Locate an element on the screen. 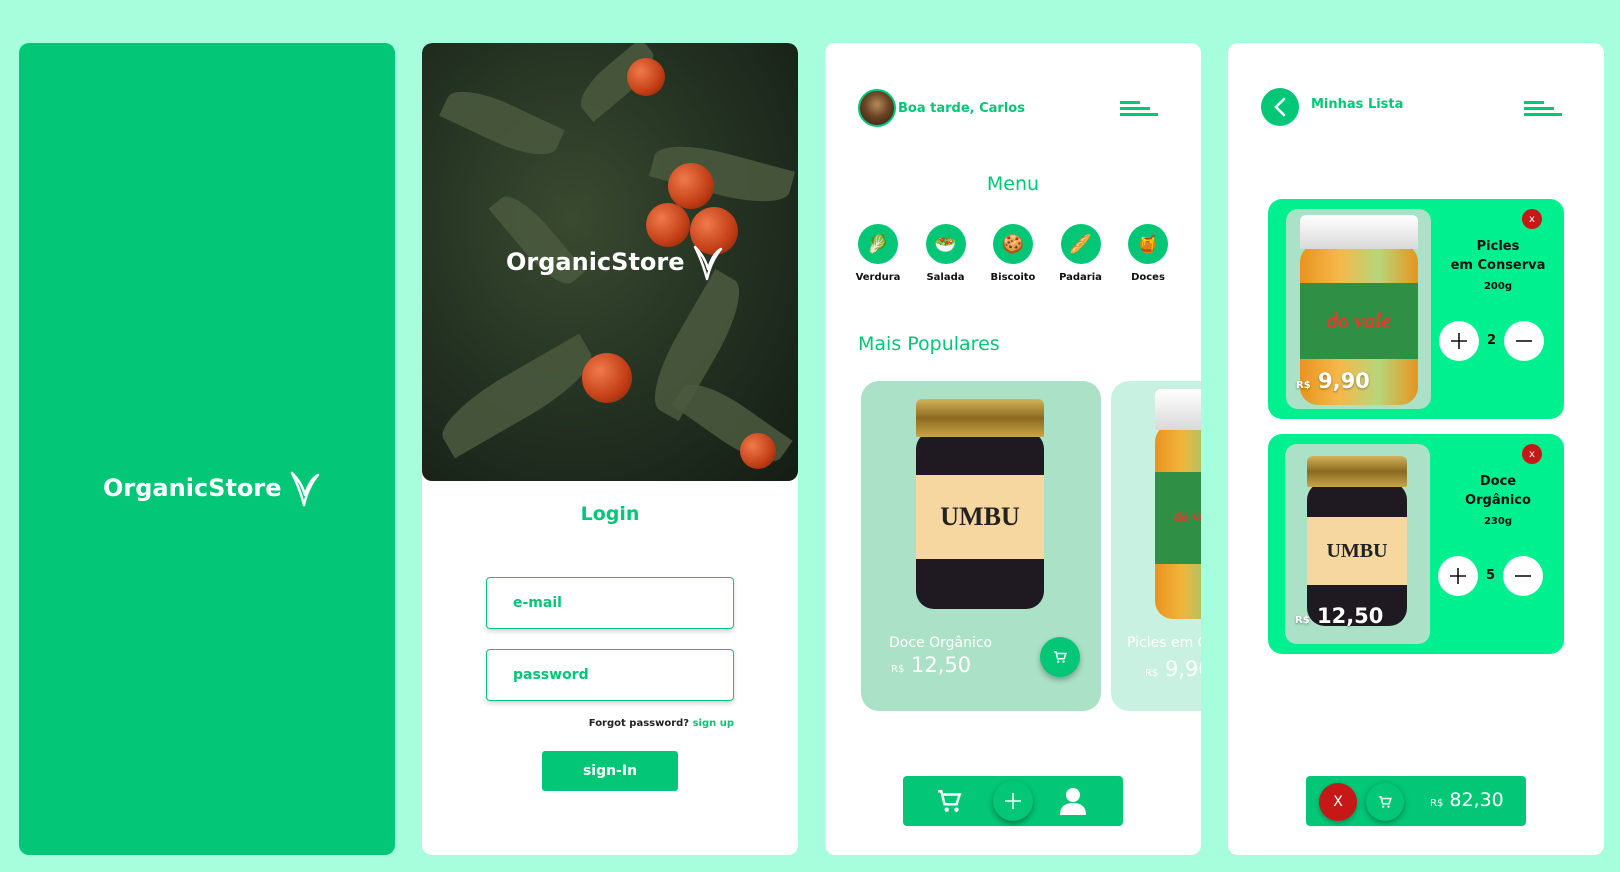  product-image: UMBU R$ 12,50 is located at coordinates (1357, 544).